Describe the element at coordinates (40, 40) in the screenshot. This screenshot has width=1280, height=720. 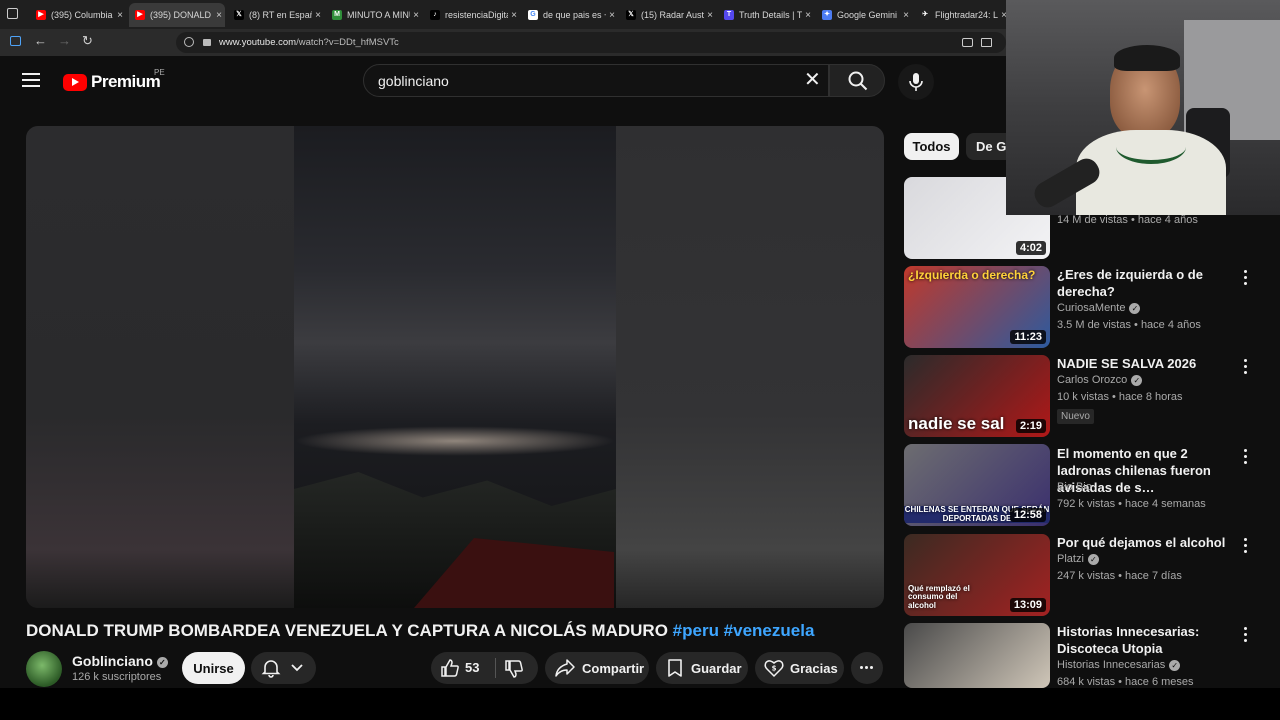
I see `back-icon: ←` at that location.